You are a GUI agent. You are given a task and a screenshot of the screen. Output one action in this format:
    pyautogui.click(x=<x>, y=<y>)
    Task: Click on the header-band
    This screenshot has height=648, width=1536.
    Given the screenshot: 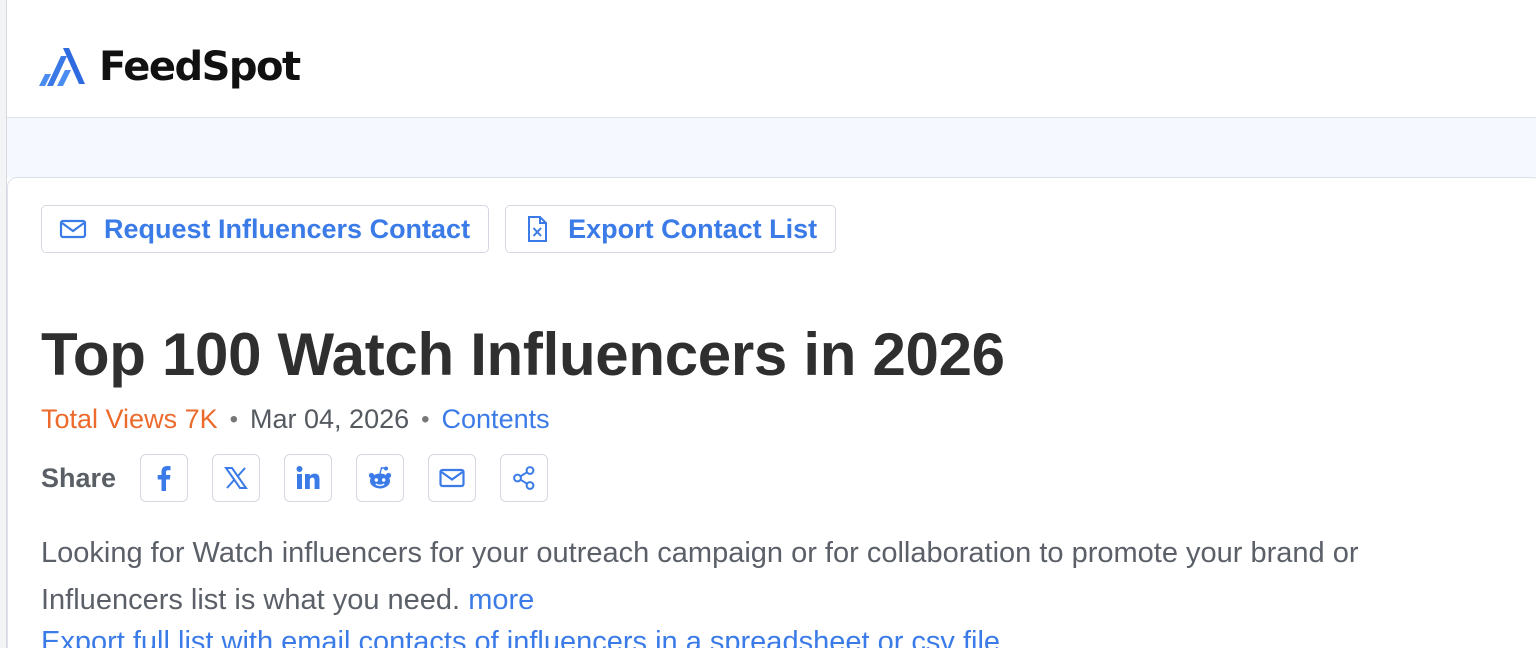 What is the action you would take?
    pyautogui.click(x=771, y=148)
    